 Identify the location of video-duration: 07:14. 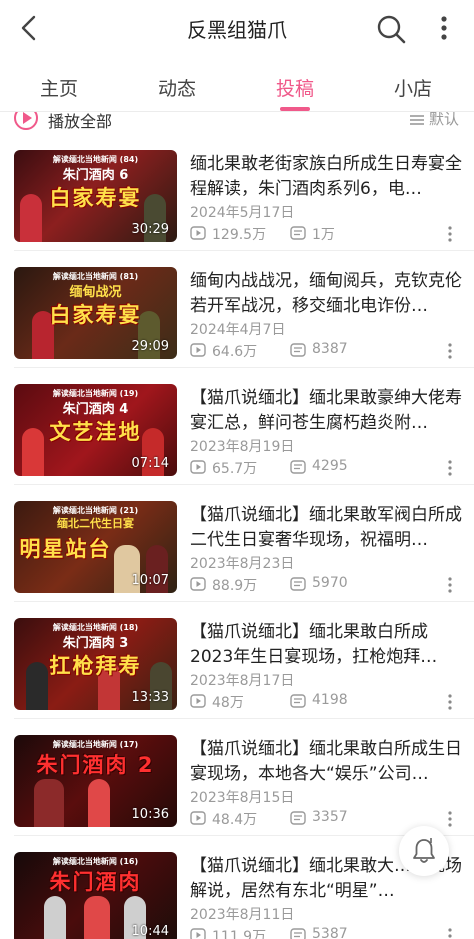
(150, 463).